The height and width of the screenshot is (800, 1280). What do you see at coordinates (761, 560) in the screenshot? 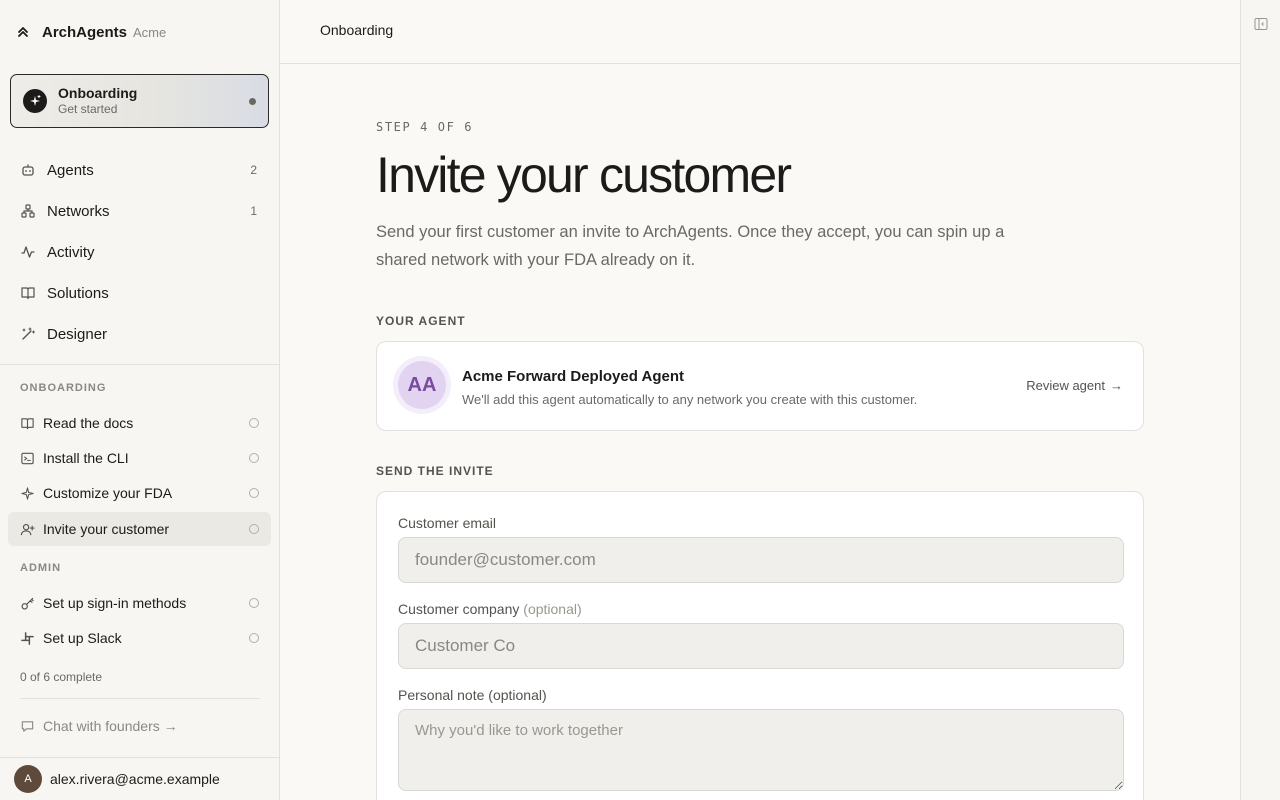
I see `email-field` at bounding box center [761, 560].